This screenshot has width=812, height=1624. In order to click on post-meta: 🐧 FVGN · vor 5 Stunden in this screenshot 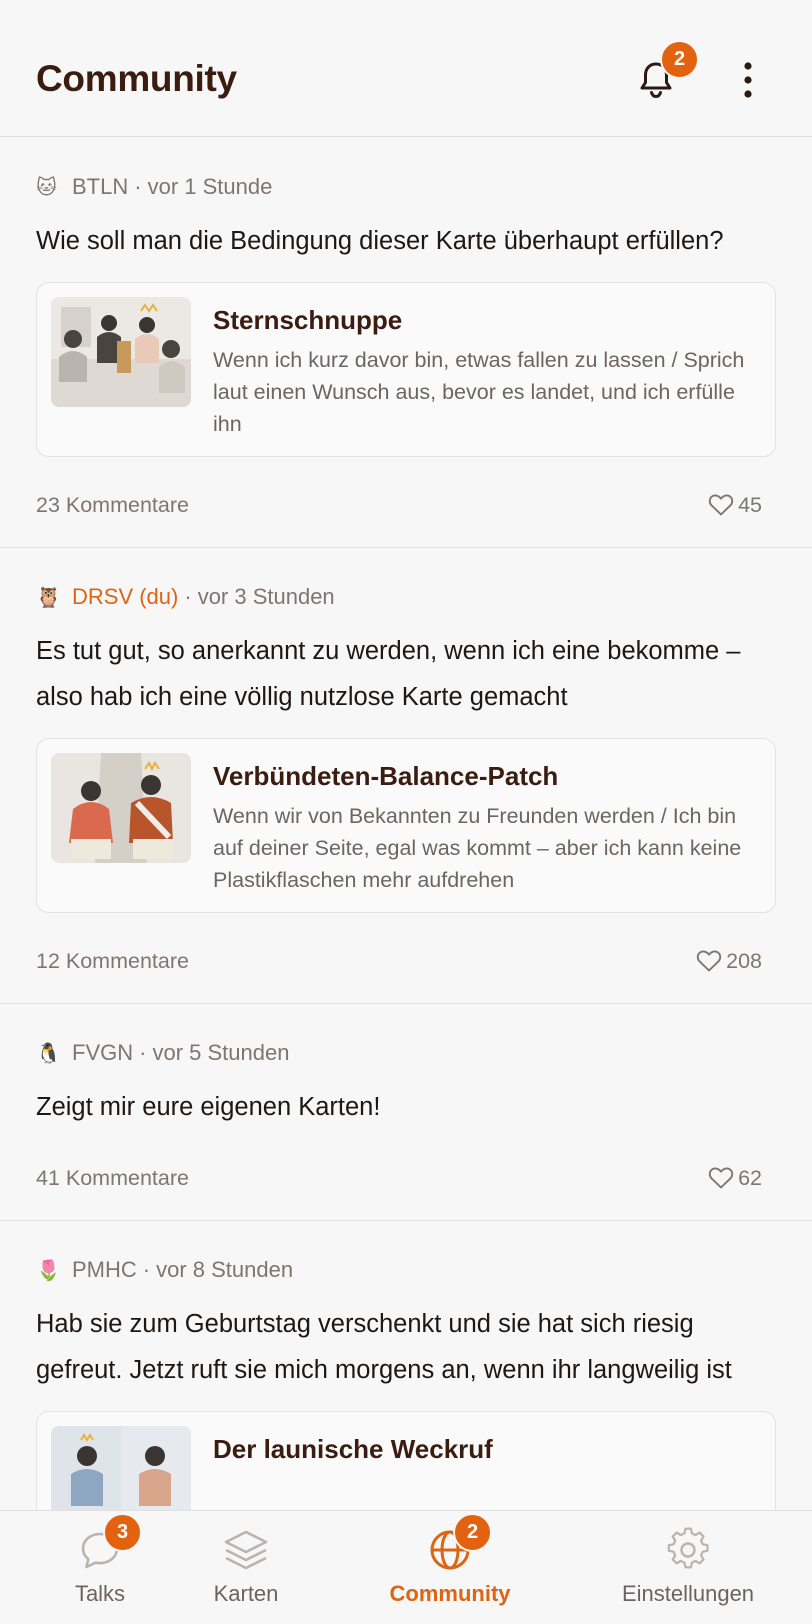, I will do `click(406, 1053)`.